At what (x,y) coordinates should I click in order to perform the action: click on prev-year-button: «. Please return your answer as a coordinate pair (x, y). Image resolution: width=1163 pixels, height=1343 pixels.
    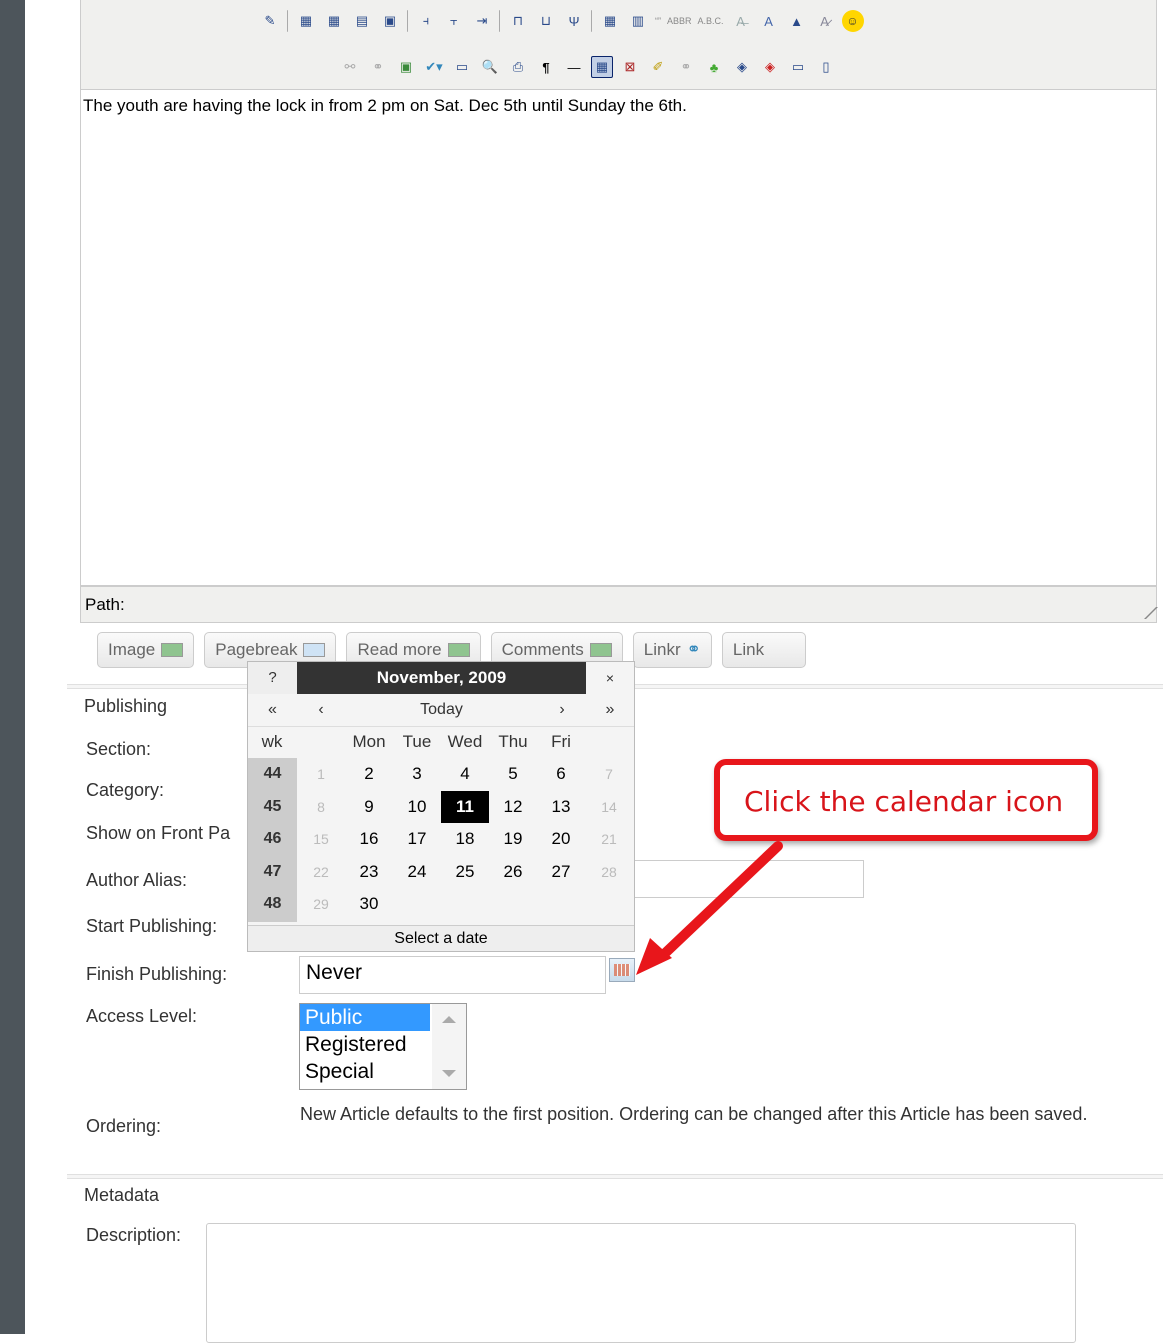
    Looking at the image, I should click on (272, 710).